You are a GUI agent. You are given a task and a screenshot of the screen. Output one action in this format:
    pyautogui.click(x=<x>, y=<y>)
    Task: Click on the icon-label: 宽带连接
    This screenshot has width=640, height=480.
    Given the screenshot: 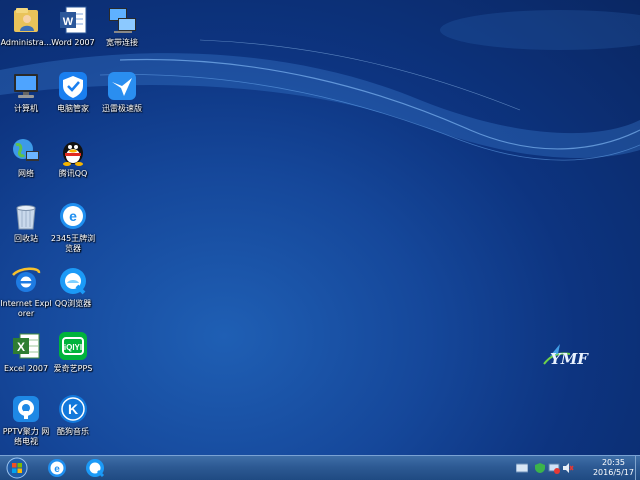 What is the action you would take?
    pyautogui.click(x=122, y=42)
    